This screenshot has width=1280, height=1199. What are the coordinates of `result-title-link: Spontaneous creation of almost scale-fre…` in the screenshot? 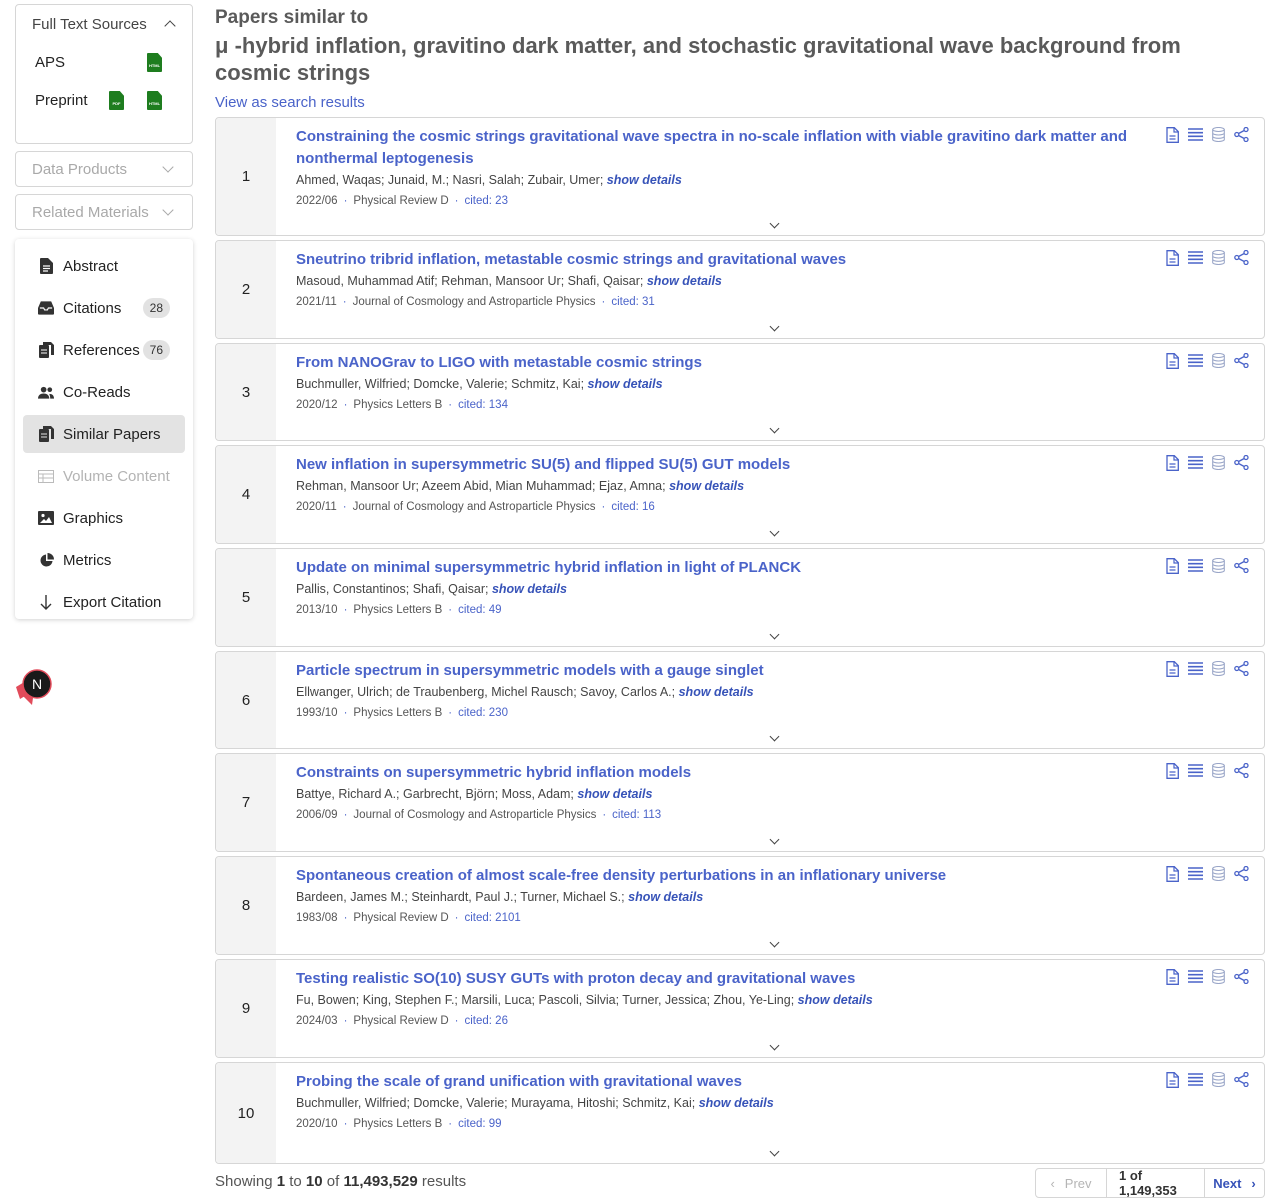 It's located at (621, 875).